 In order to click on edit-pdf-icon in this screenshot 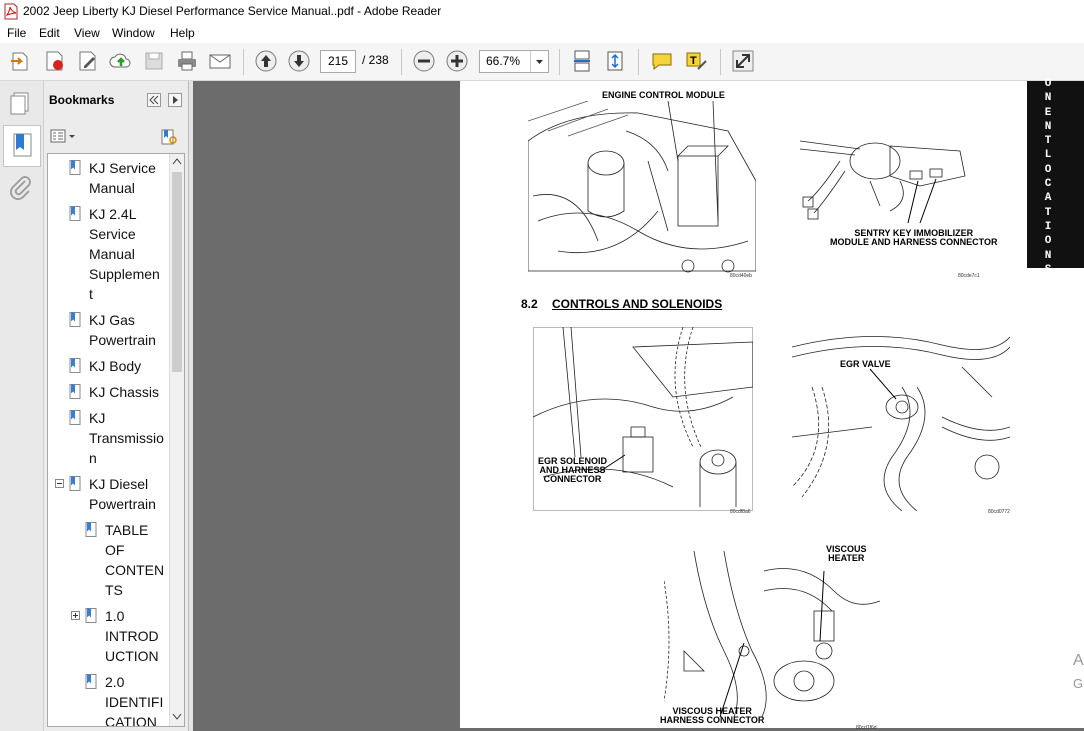, I will do `click(88, 61)`.